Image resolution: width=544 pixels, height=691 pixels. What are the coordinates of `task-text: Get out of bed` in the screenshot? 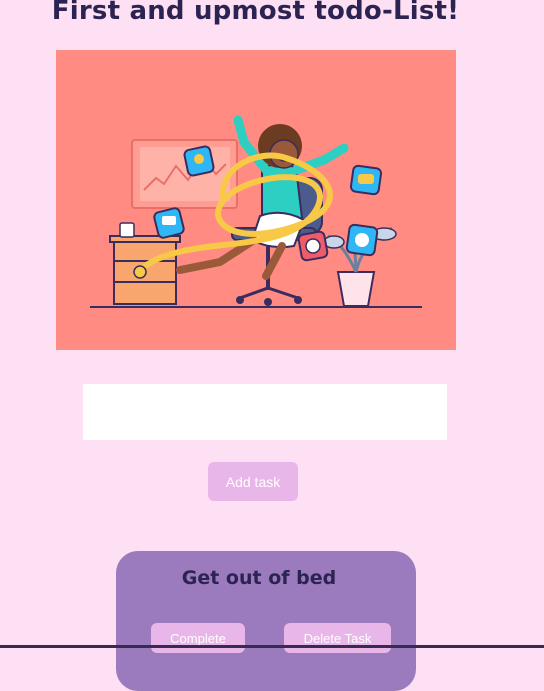 It's located at (259, 578).